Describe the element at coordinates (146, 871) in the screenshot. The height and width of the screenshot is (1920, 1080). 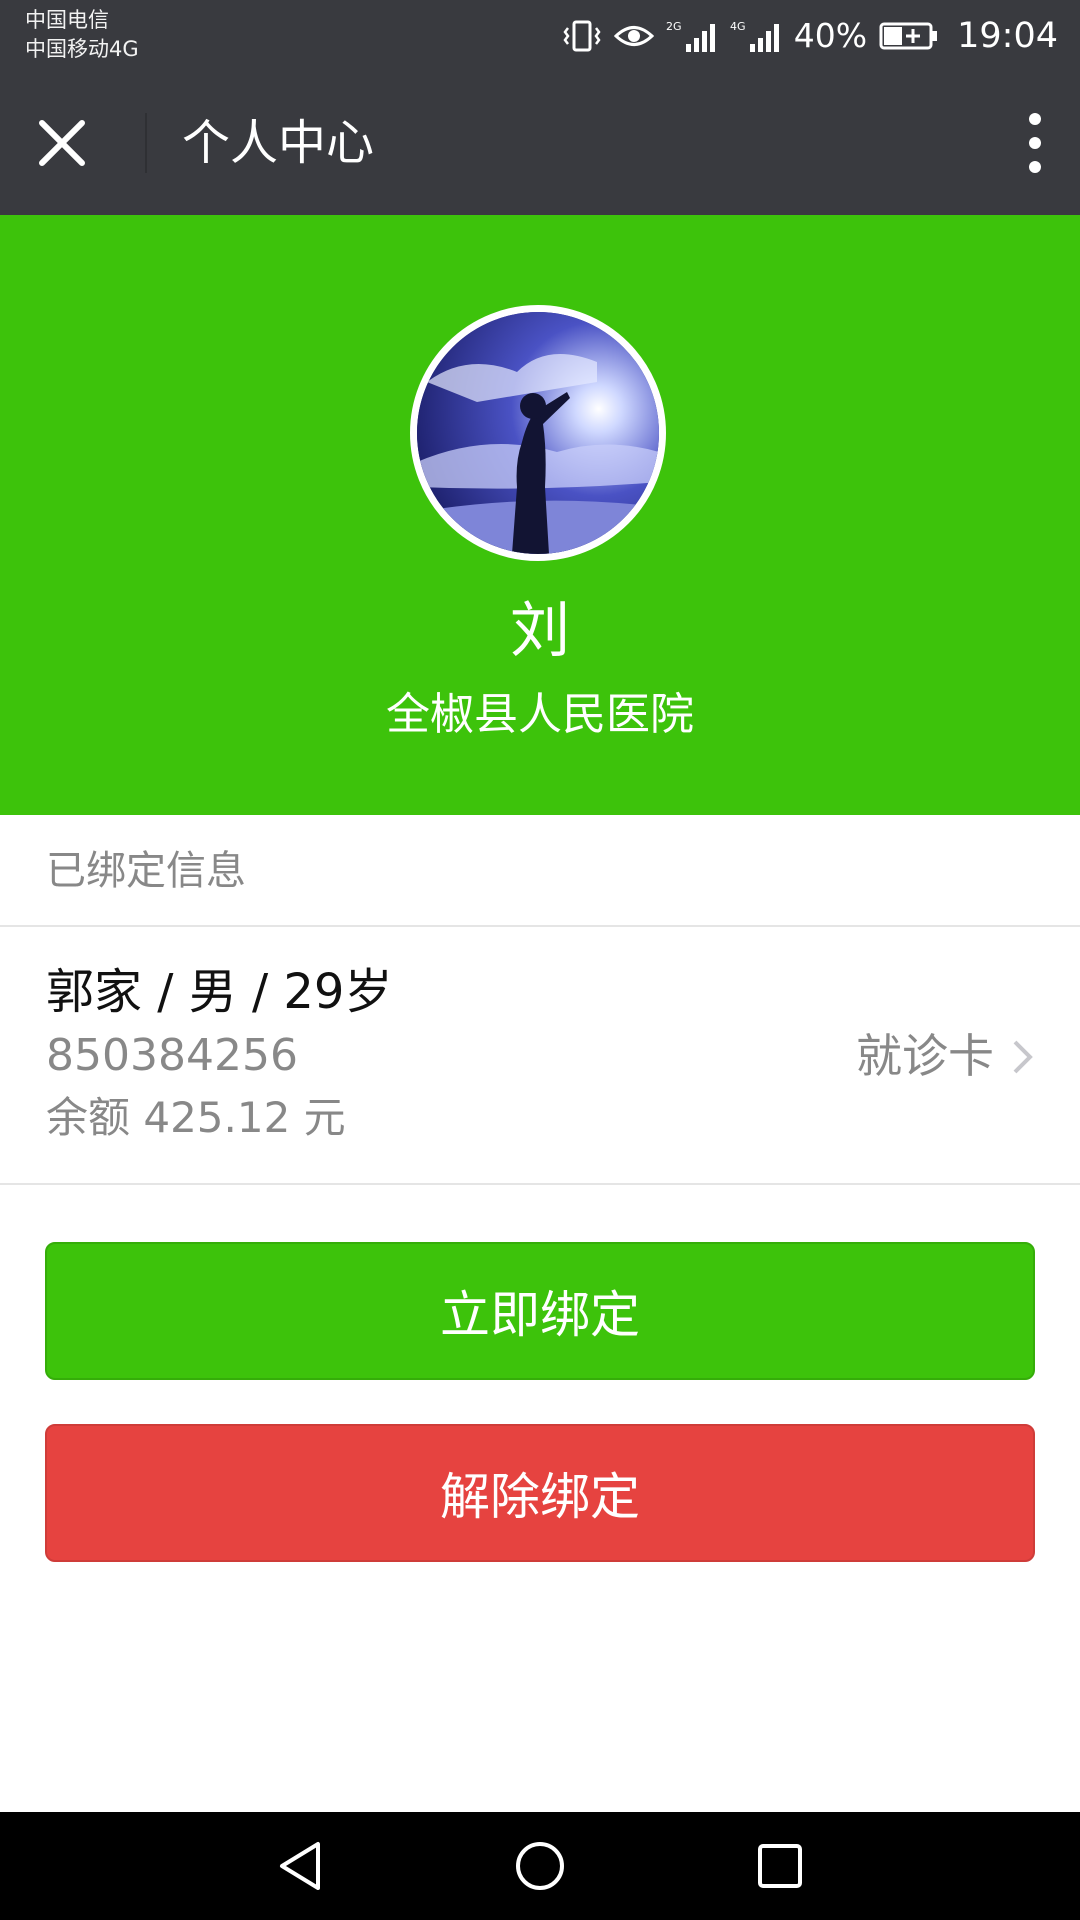
I see `section-title: 已绑定信息` at that location.